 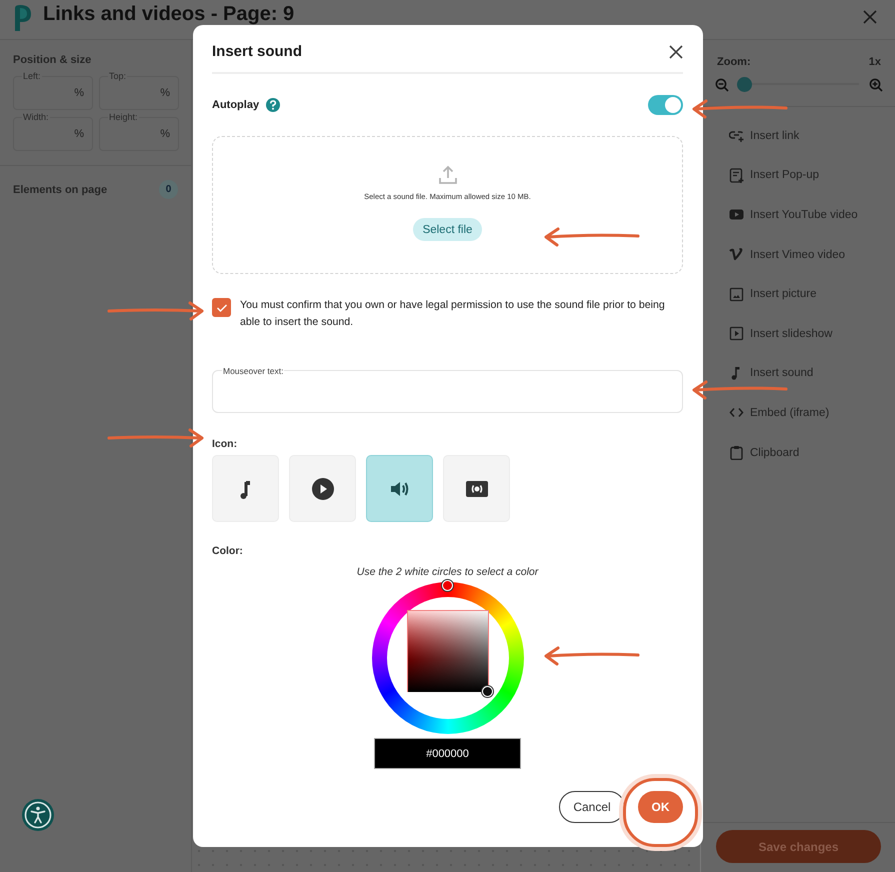 What do you see at coordinates (812, 413) in the screenshot?
I see `menu-item: Embed (iframe)` at bounding box center [812, 413].